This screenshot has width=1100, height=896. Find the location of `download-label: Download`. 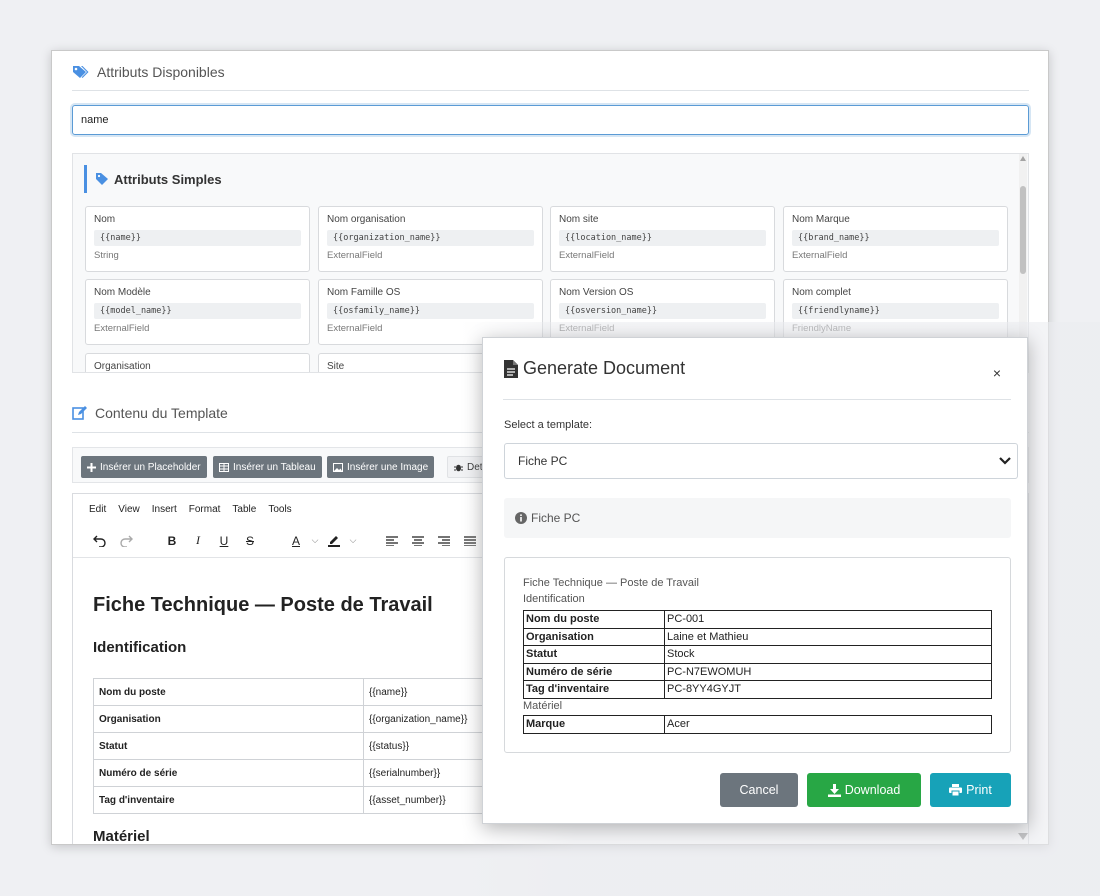

download-label: Download is located at coordinates (872, 790).